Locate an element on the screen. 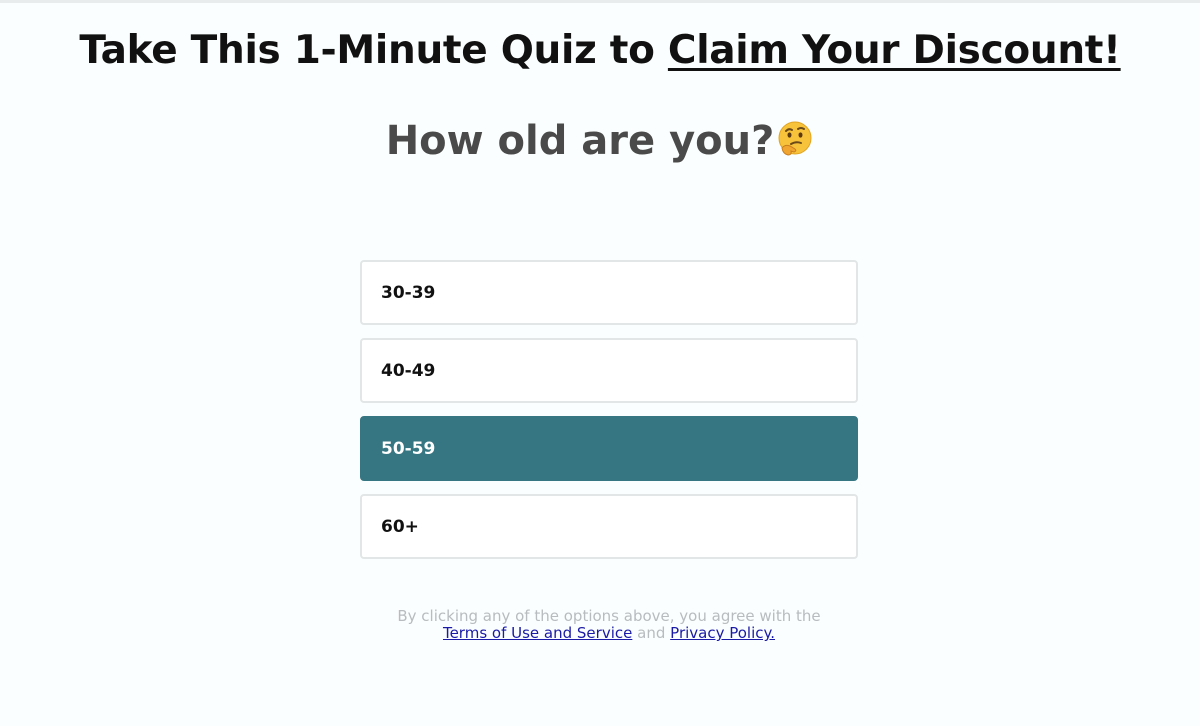 Image resolution: width=1200 pixels, height=726 pixels. option-label: 40-49 is located at coordinates (408, 370).